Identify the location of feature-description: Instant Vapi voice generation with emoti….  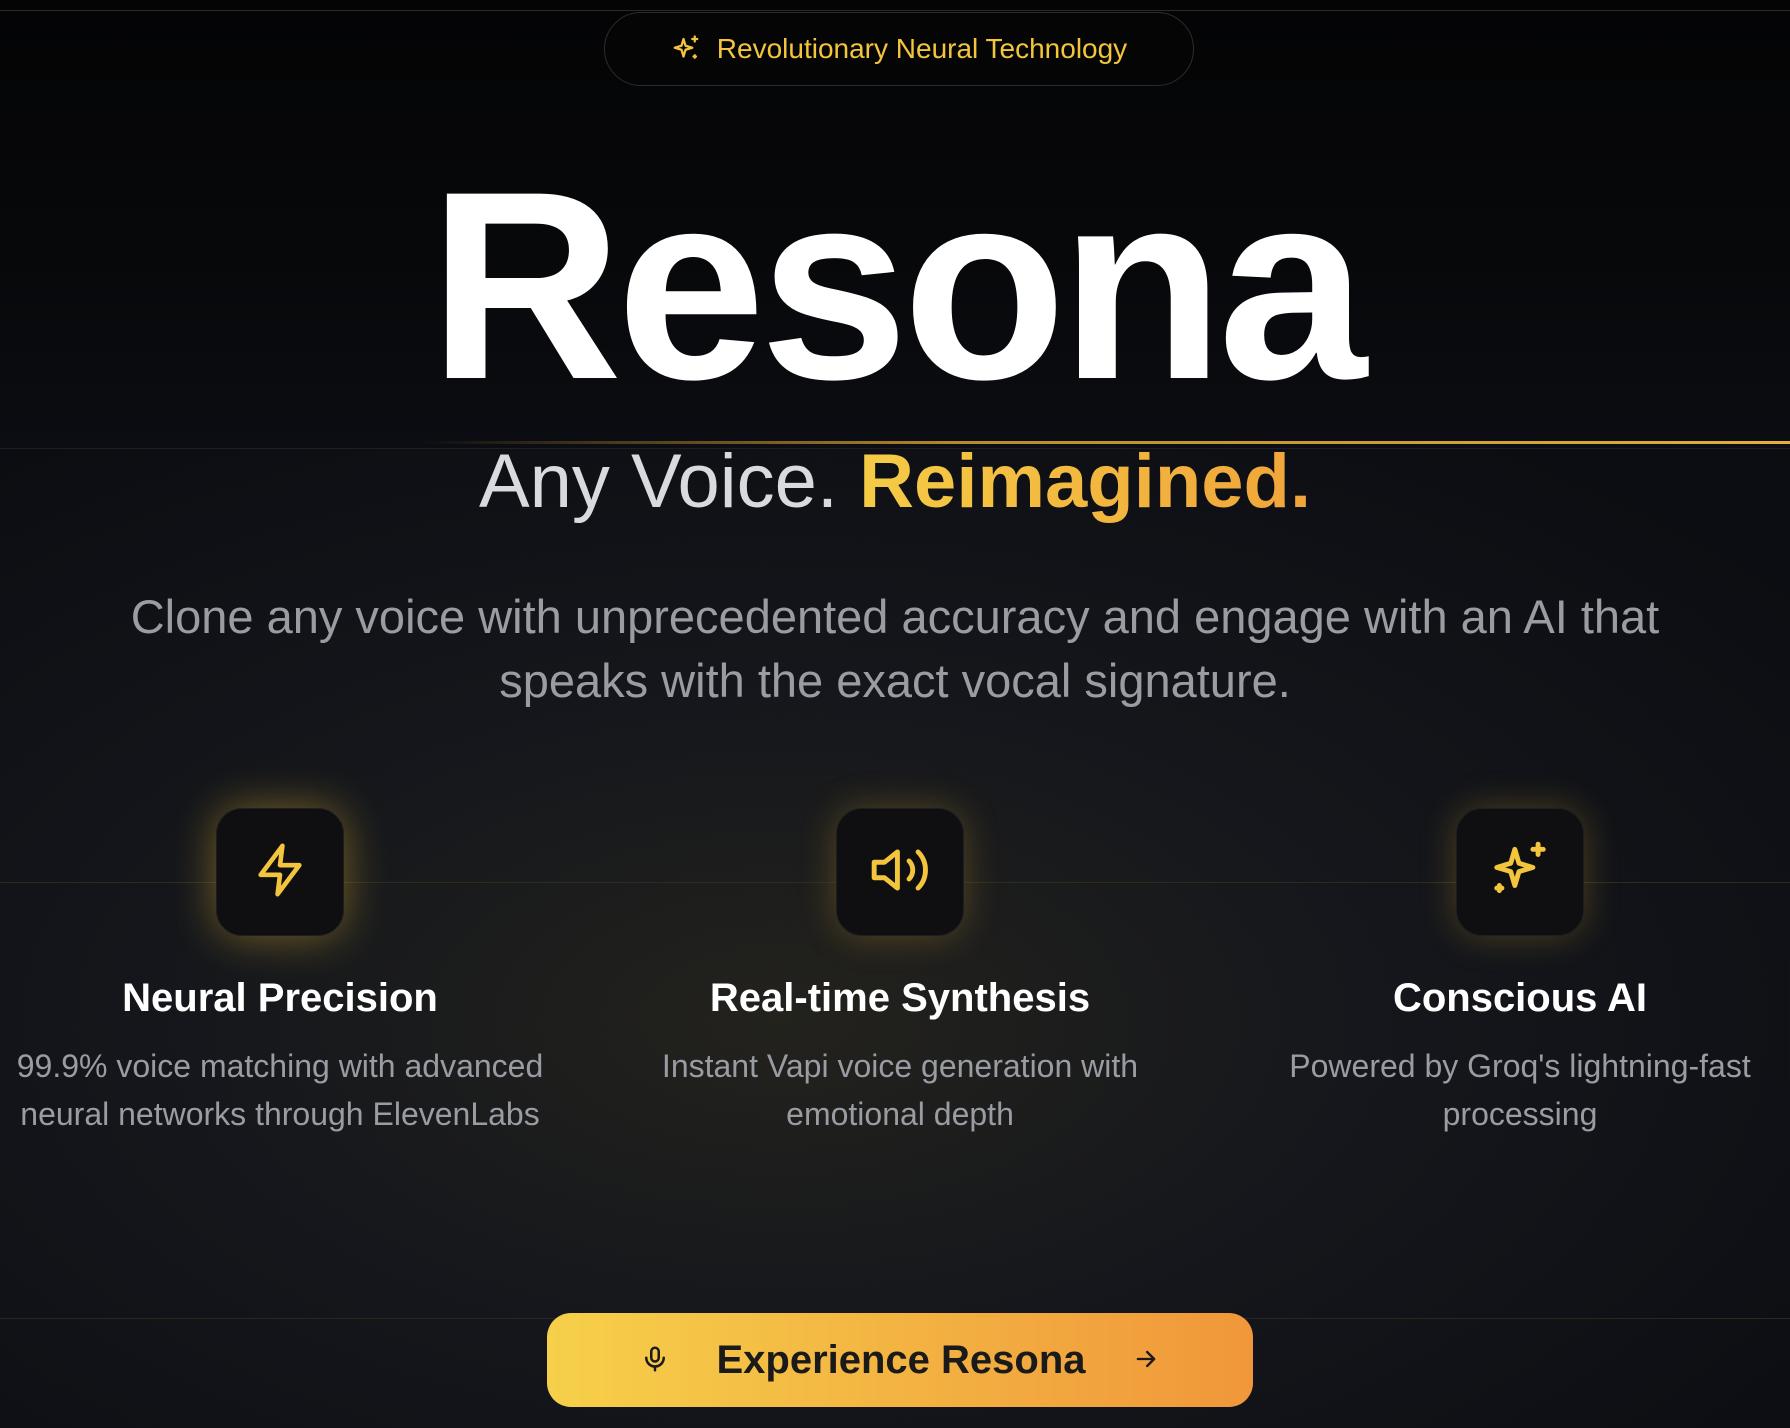
(900, 1090).